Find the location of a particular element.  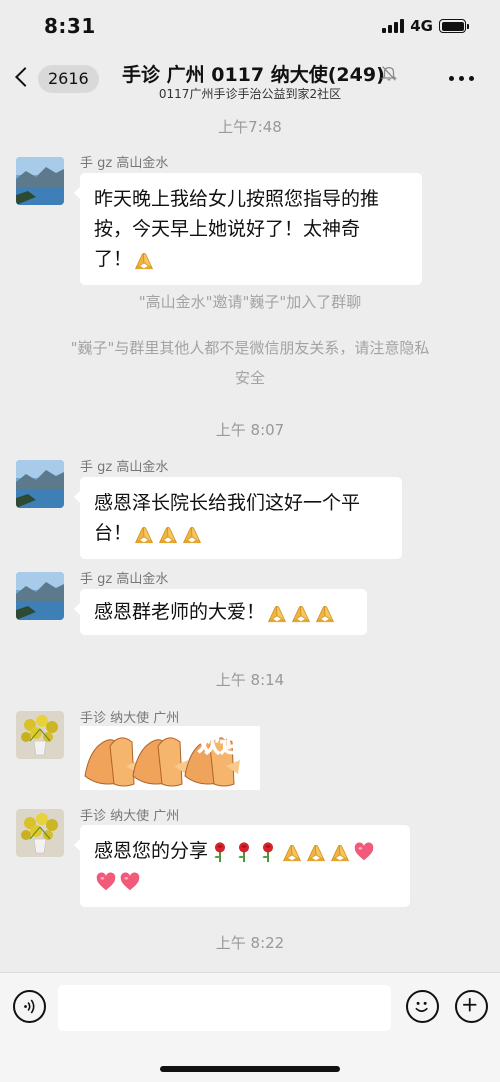

network-type: 4G is located at coordinates (421, 26).